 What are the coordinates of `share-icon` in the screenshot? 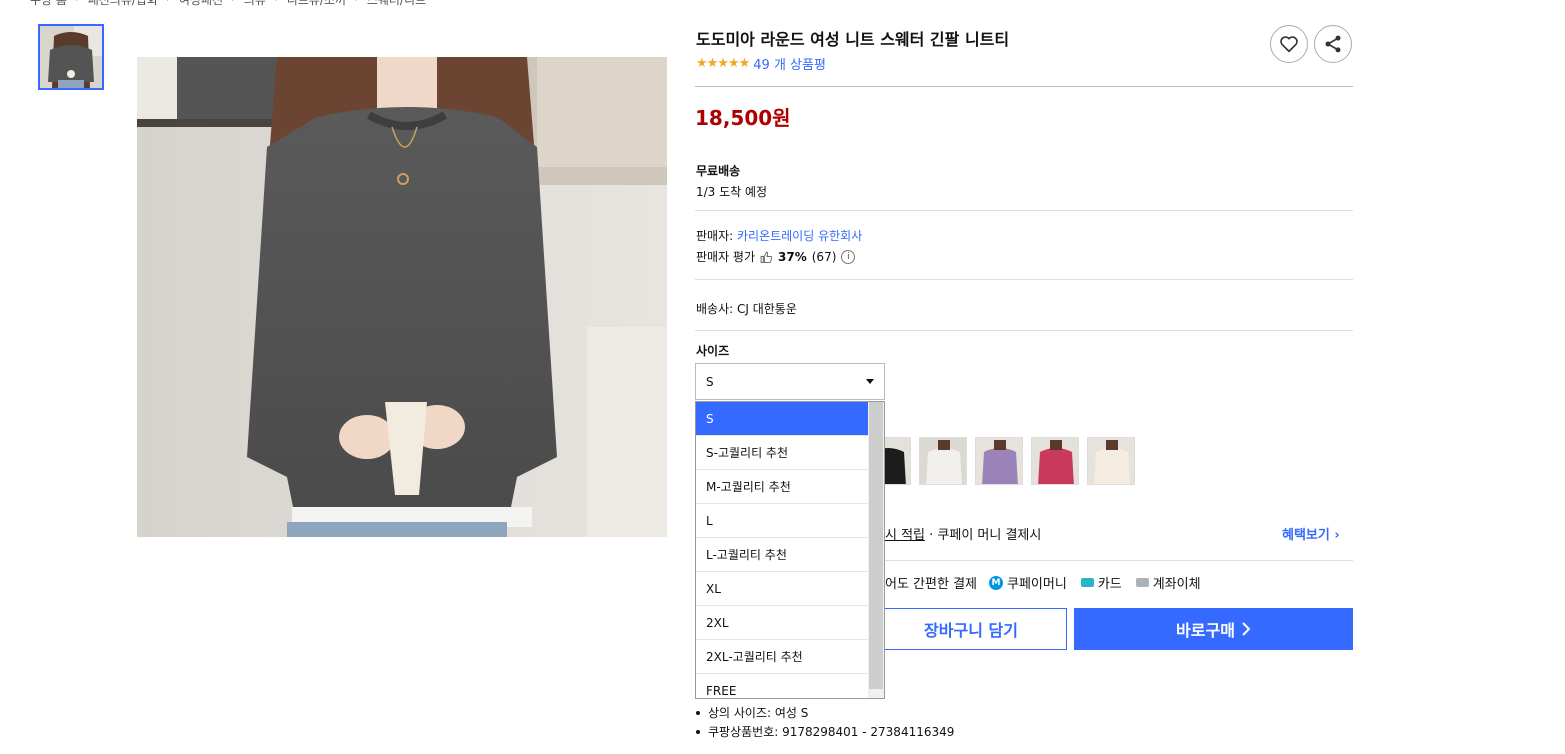 It's located at (1333, 44).